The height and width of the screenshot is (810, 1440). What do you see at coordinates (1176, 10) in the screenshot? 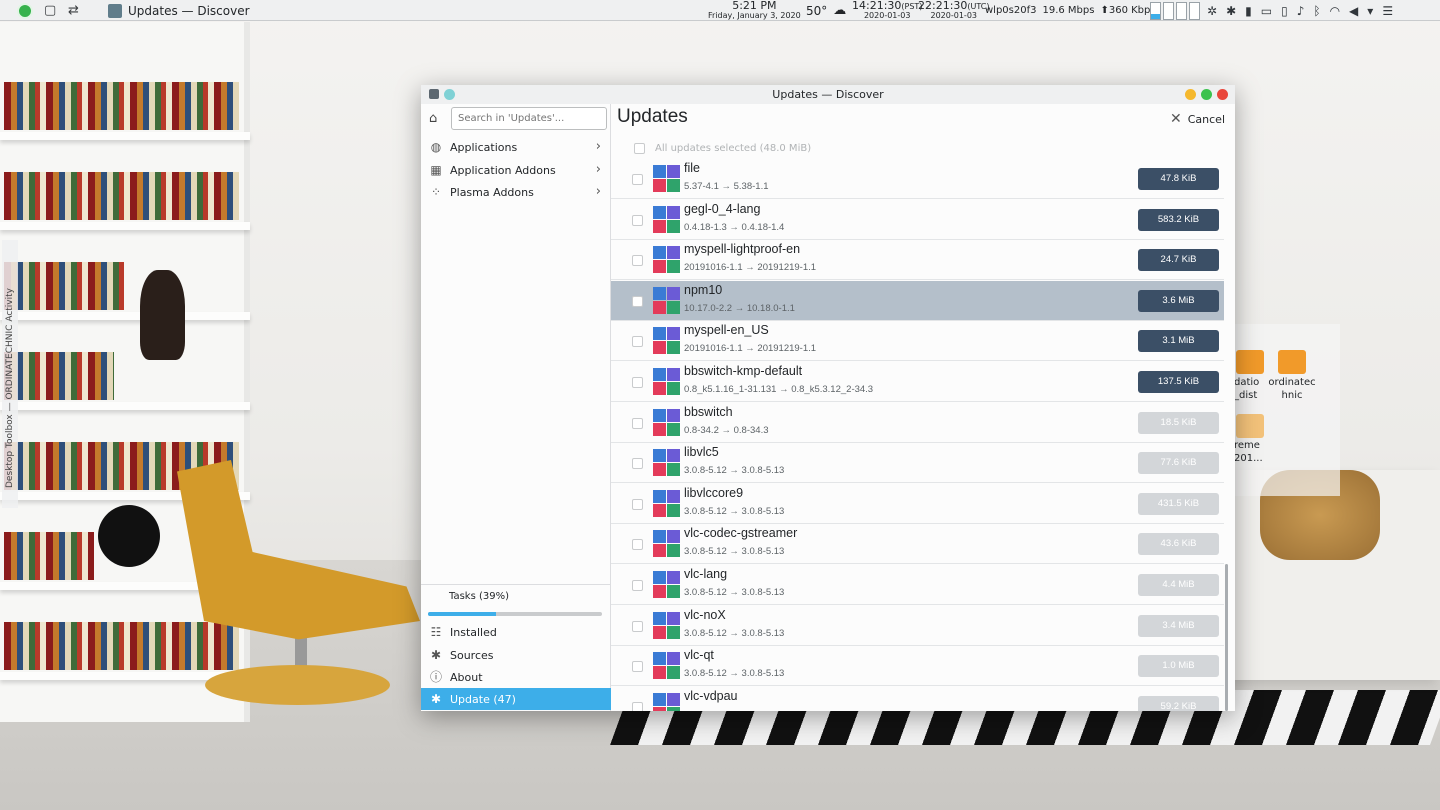
I see `system-monitor` at bounding box center [1176, 10].